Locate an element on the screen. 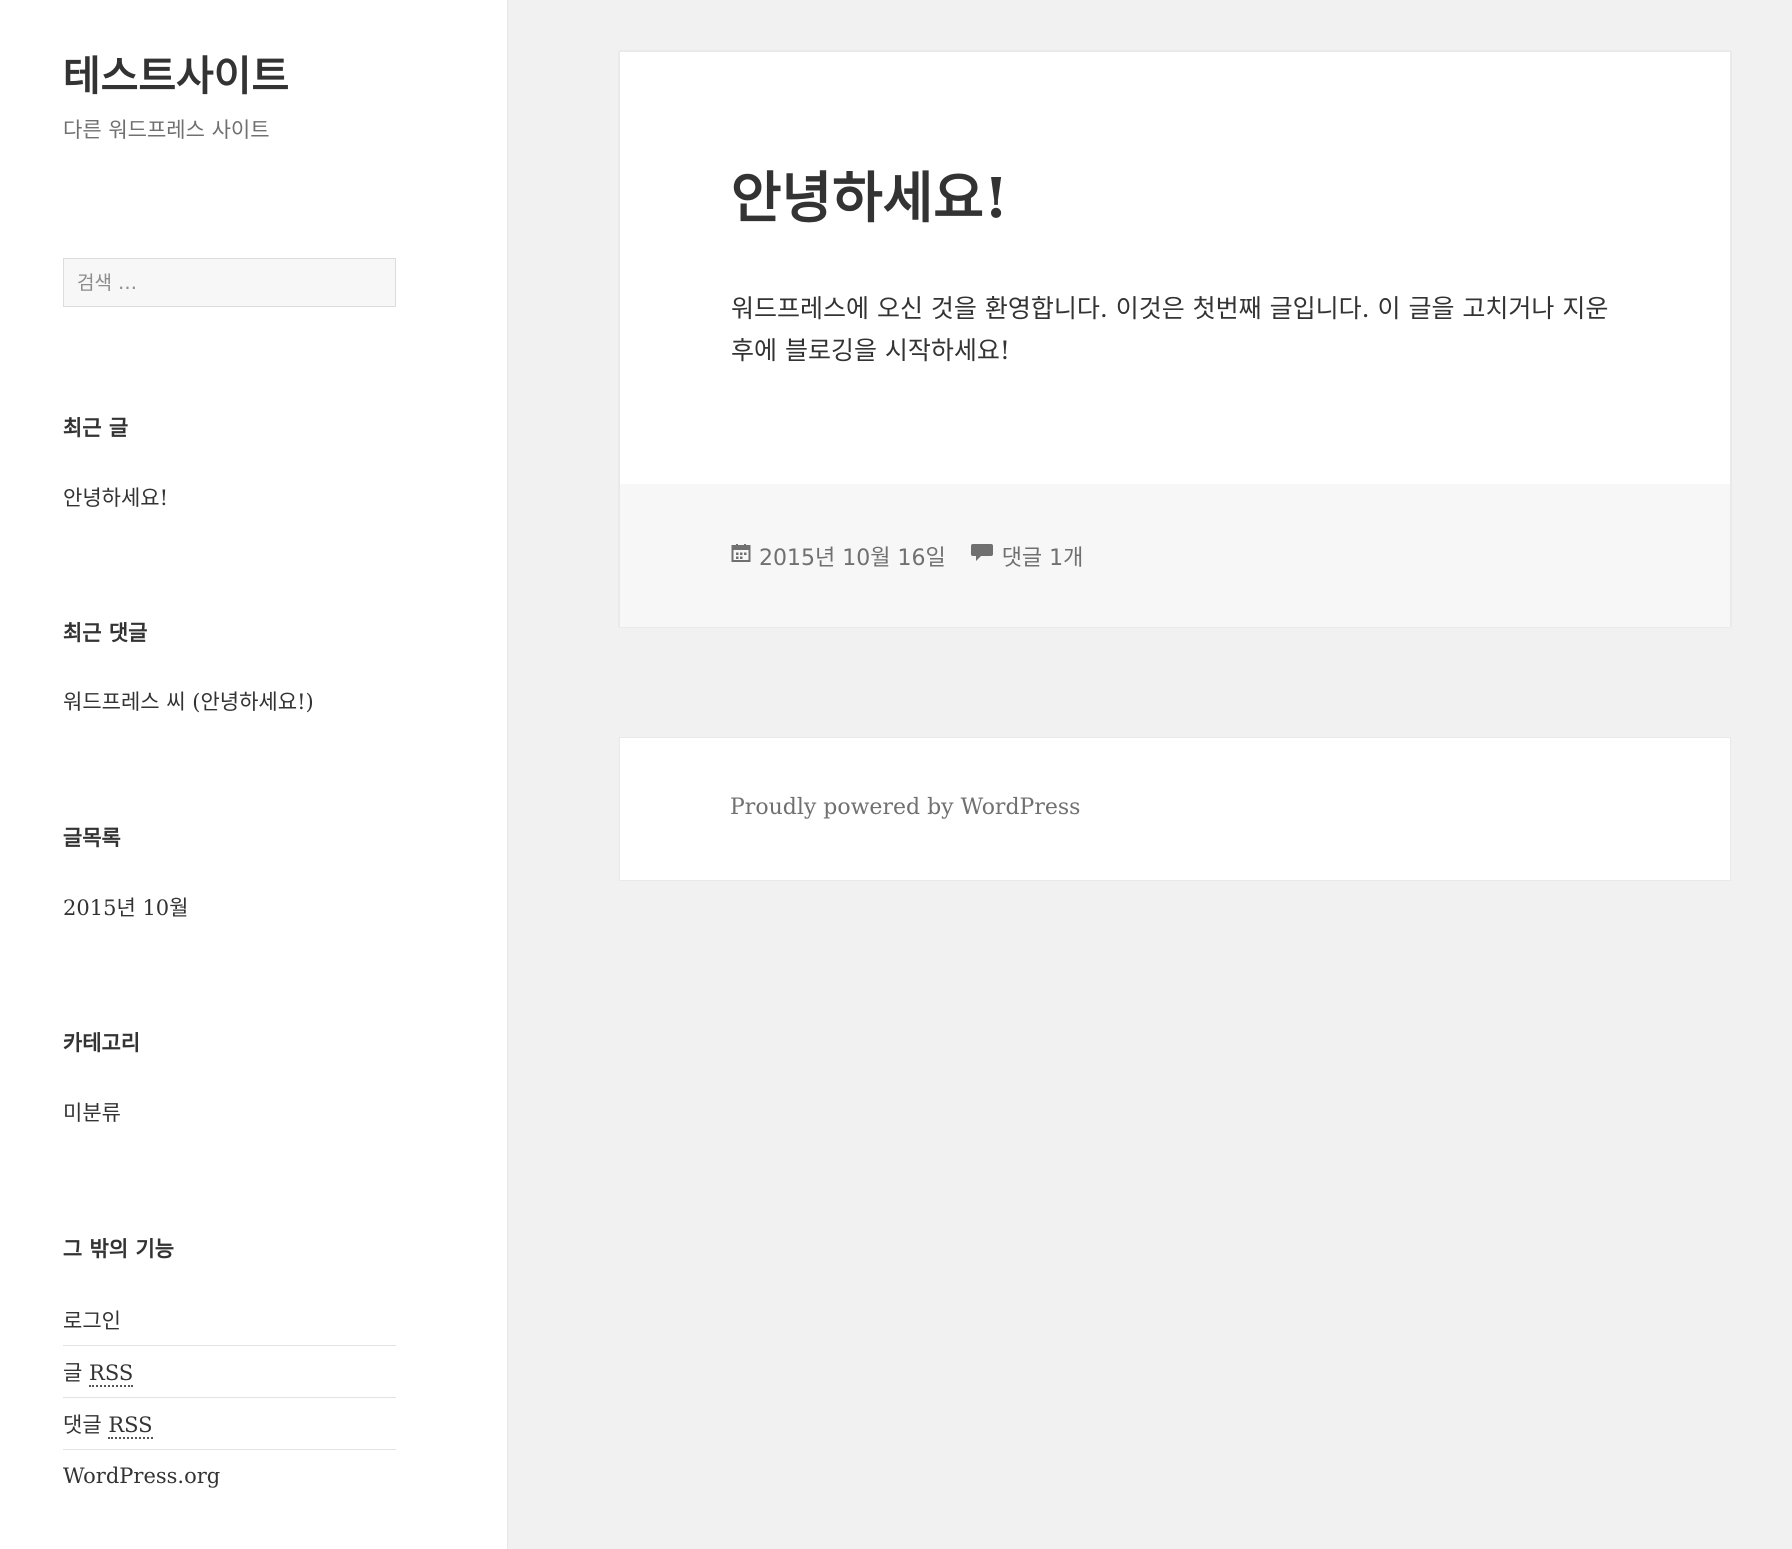  post-date-link: 2015년 10월 16일 is located at coordinates (852, 556).